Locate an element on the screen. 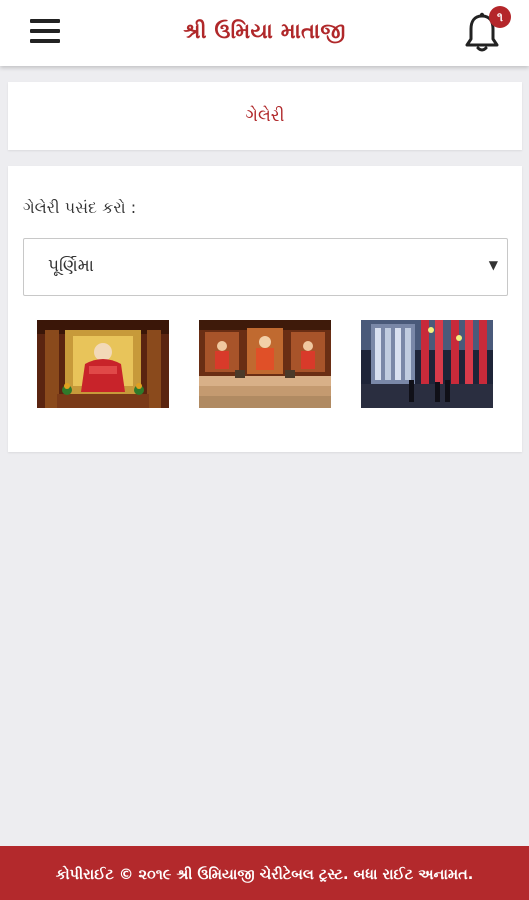 The width and height of the screenshot is (529, 900). notification-badge: ૧ is located at coordinates (500, 17).